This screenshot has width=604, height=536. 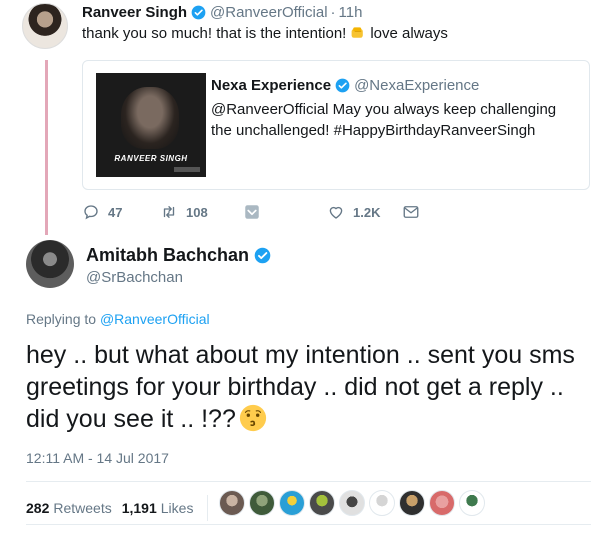 I want to click on main-tweet-author: Amitabh Bachchan, so click(x=178, y=255).